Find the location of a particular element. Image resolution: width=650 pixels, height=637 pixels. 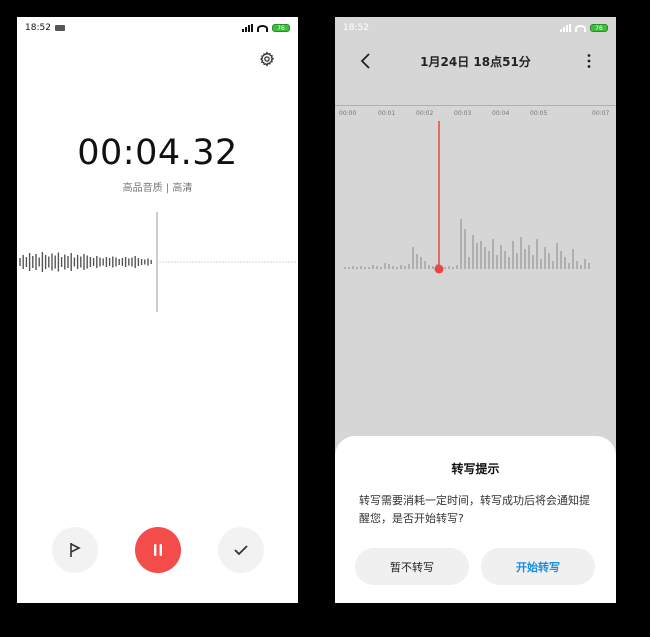

flag-icon is located at coordinates (75, 550).